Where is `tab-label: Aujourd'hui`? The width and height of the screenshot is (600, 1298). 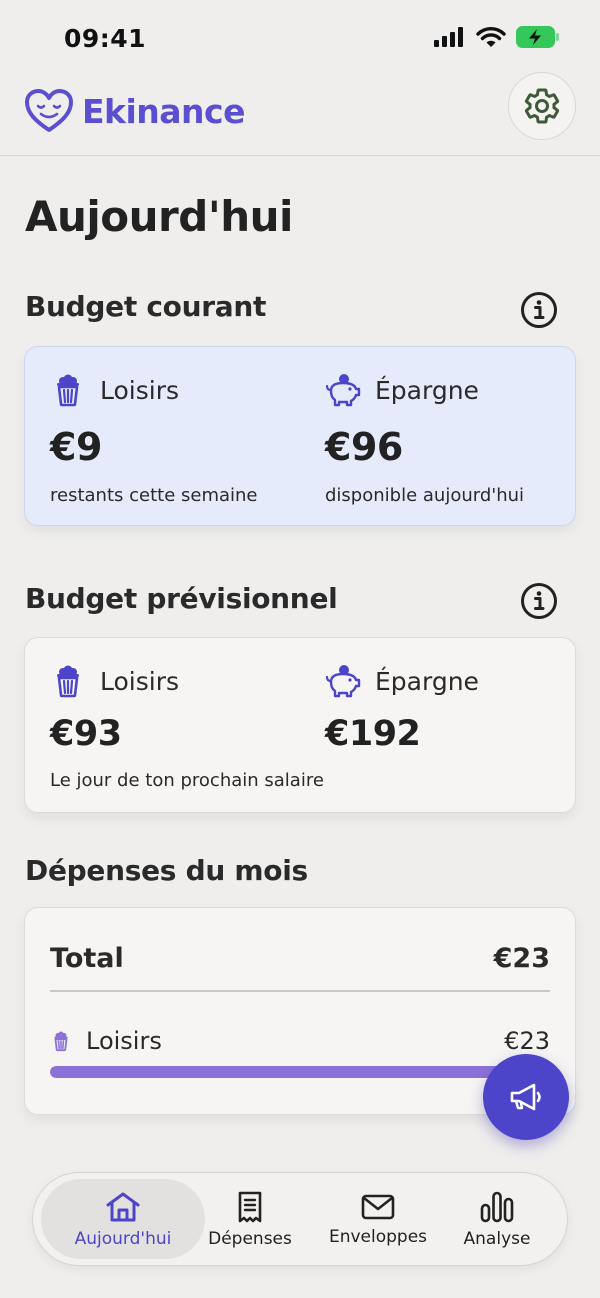 tab-label: Aujourd'hui is located at coordinates (123, 1239).